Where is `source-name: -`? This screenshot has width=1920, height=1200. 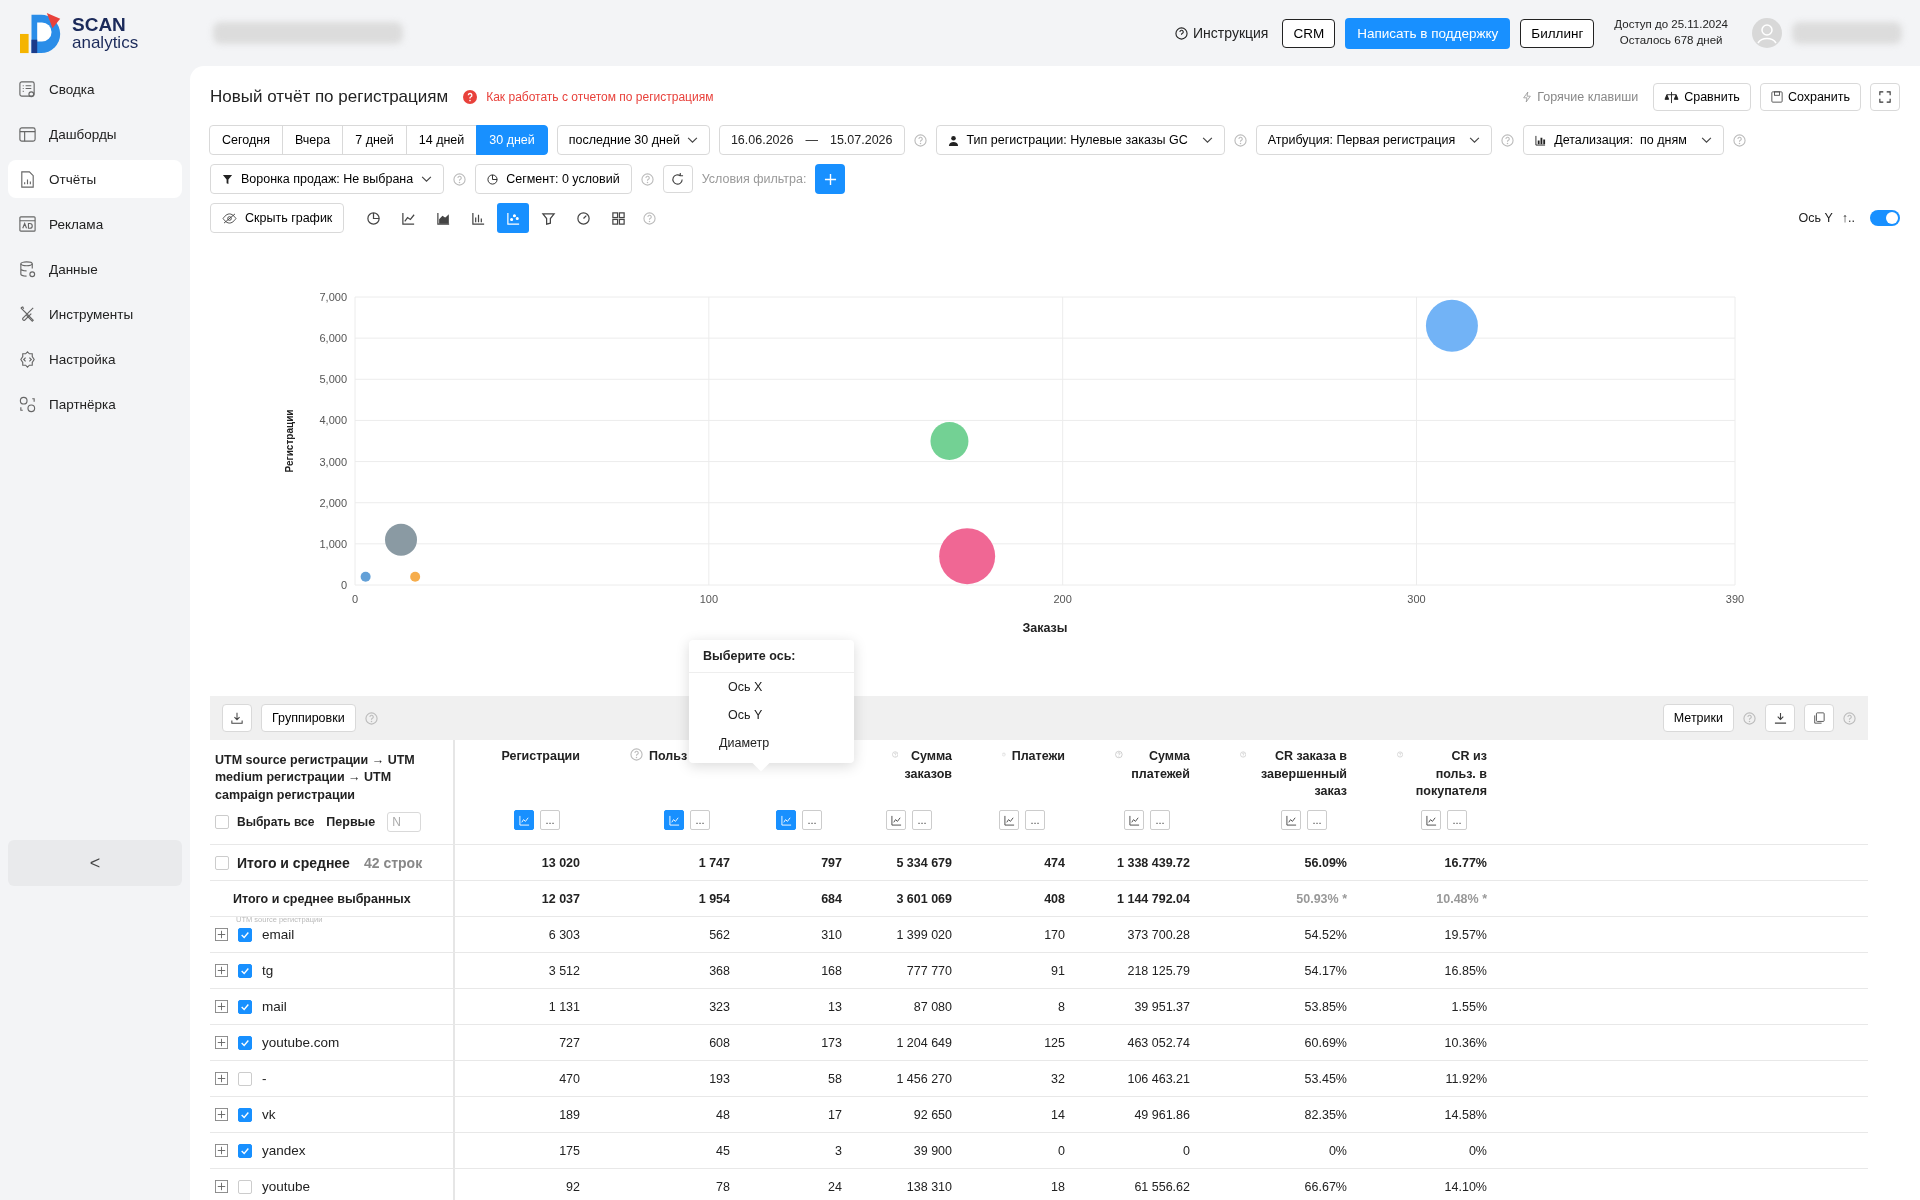 source-name: - is located at coordinates (264, 1078).